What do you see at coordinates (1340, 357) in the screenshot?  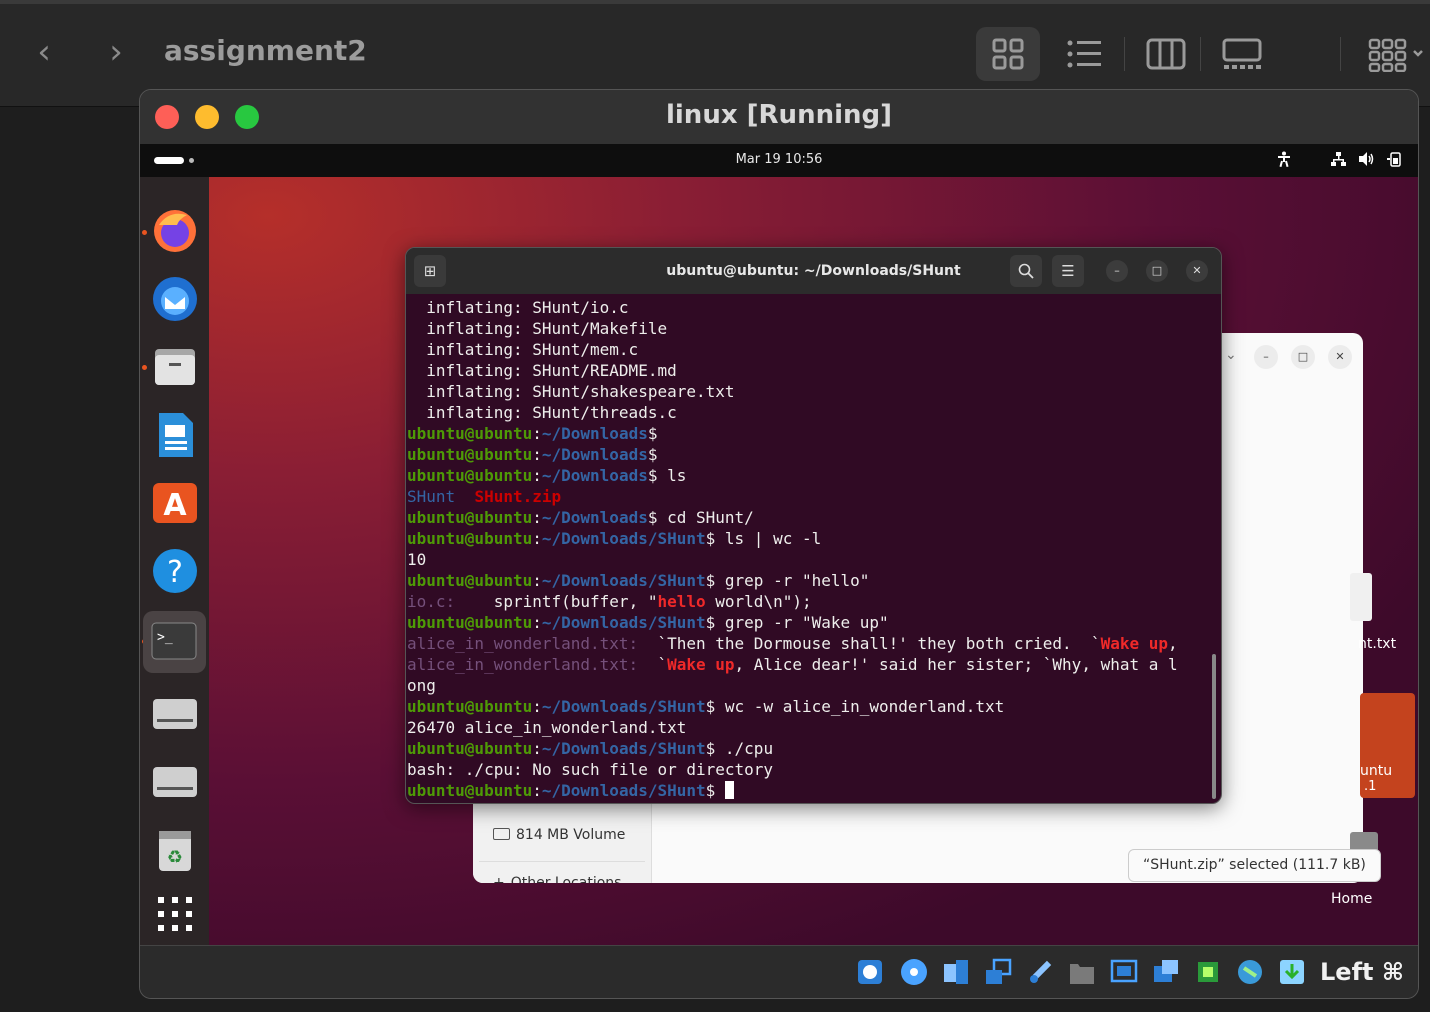 I see `files-close-button: ✕` at bounding box center [1340, 357].